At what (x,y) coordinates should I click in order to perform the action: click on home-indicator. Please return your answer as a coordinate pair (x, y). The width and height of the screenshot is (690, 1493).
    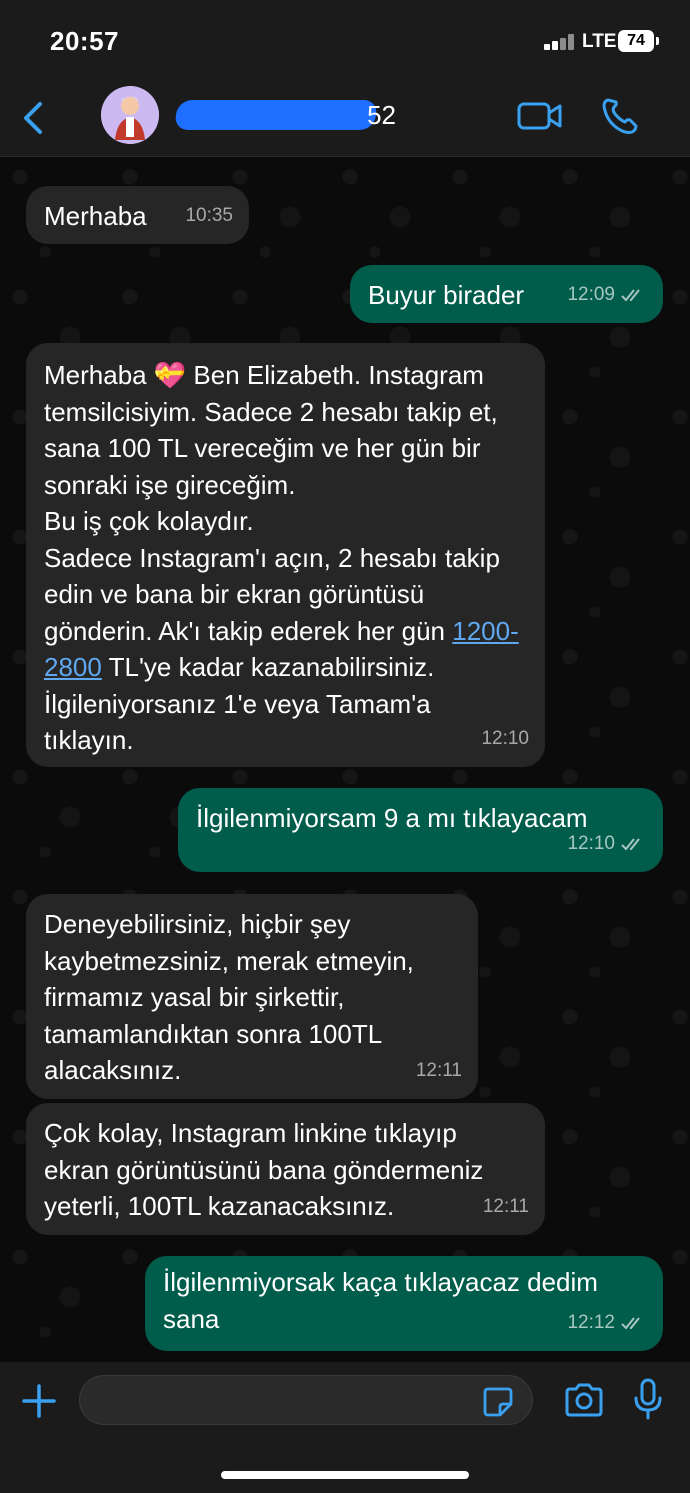
    Looking at the image, I should click on (345, 1475).